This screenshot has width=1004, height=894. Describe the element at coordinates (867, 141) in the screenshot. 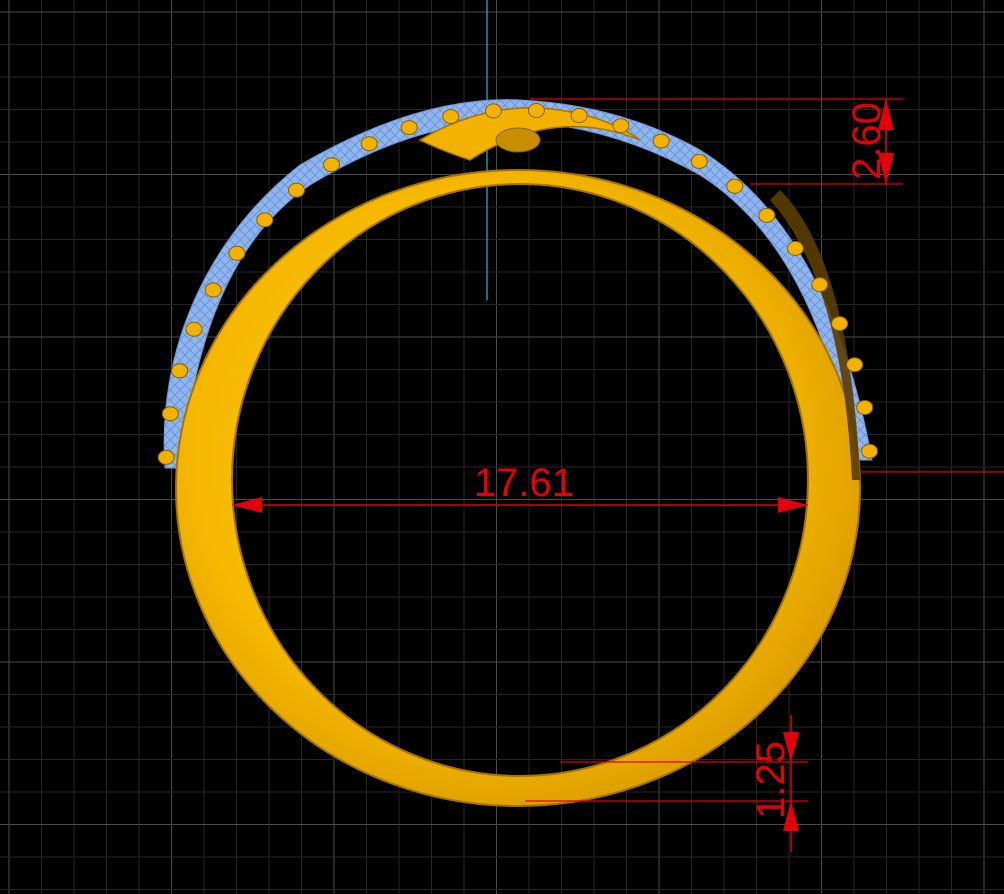

I see `top-height-label: 2.60` at that location.